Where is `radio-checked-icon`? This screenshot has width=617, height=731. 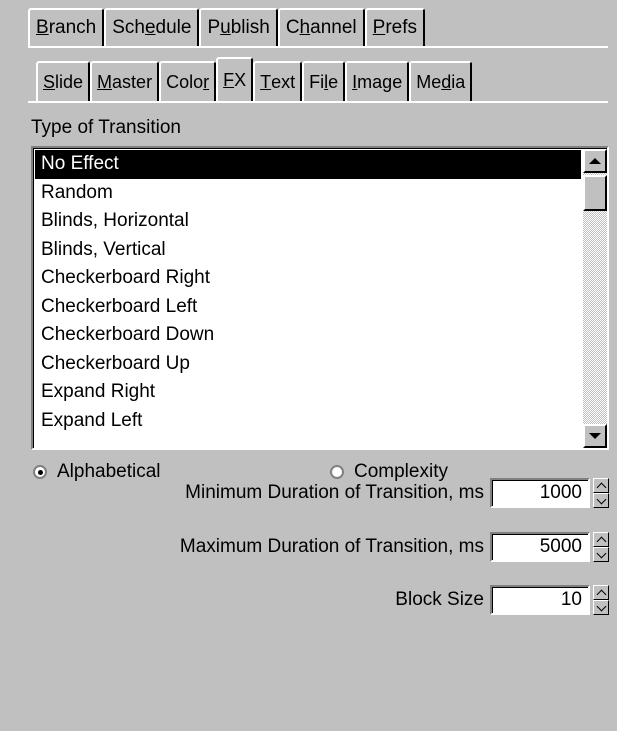 radio-checked-icon is located at coordinates (40, 472).